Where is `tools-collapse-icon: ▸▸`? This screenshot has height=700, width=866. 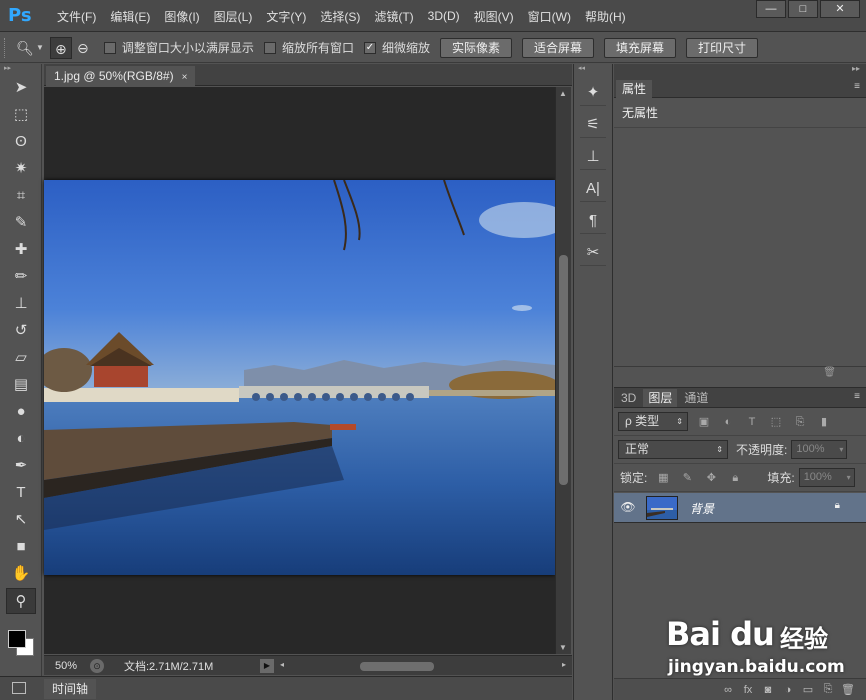
tools-collapse-icon: ▸▸ is located at coordinates (20, 69).